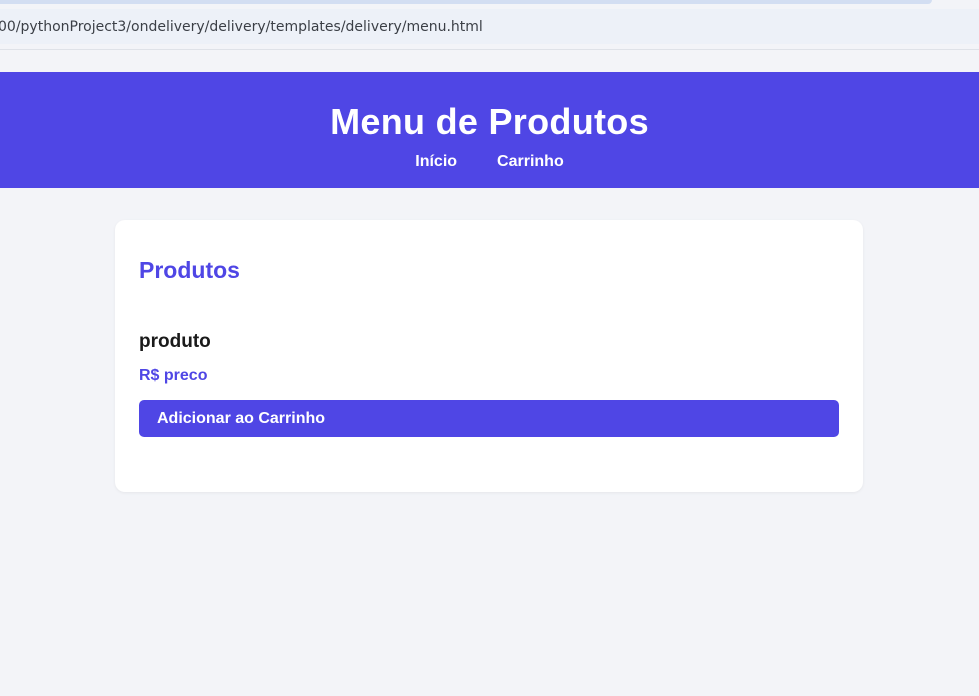 The height and width of the screenshot is (696, 979). Describe the element at coordinates (489, 418) in the screenshot. I see `add-to-cart-button: Adicionar ao Carrinho` at that location.